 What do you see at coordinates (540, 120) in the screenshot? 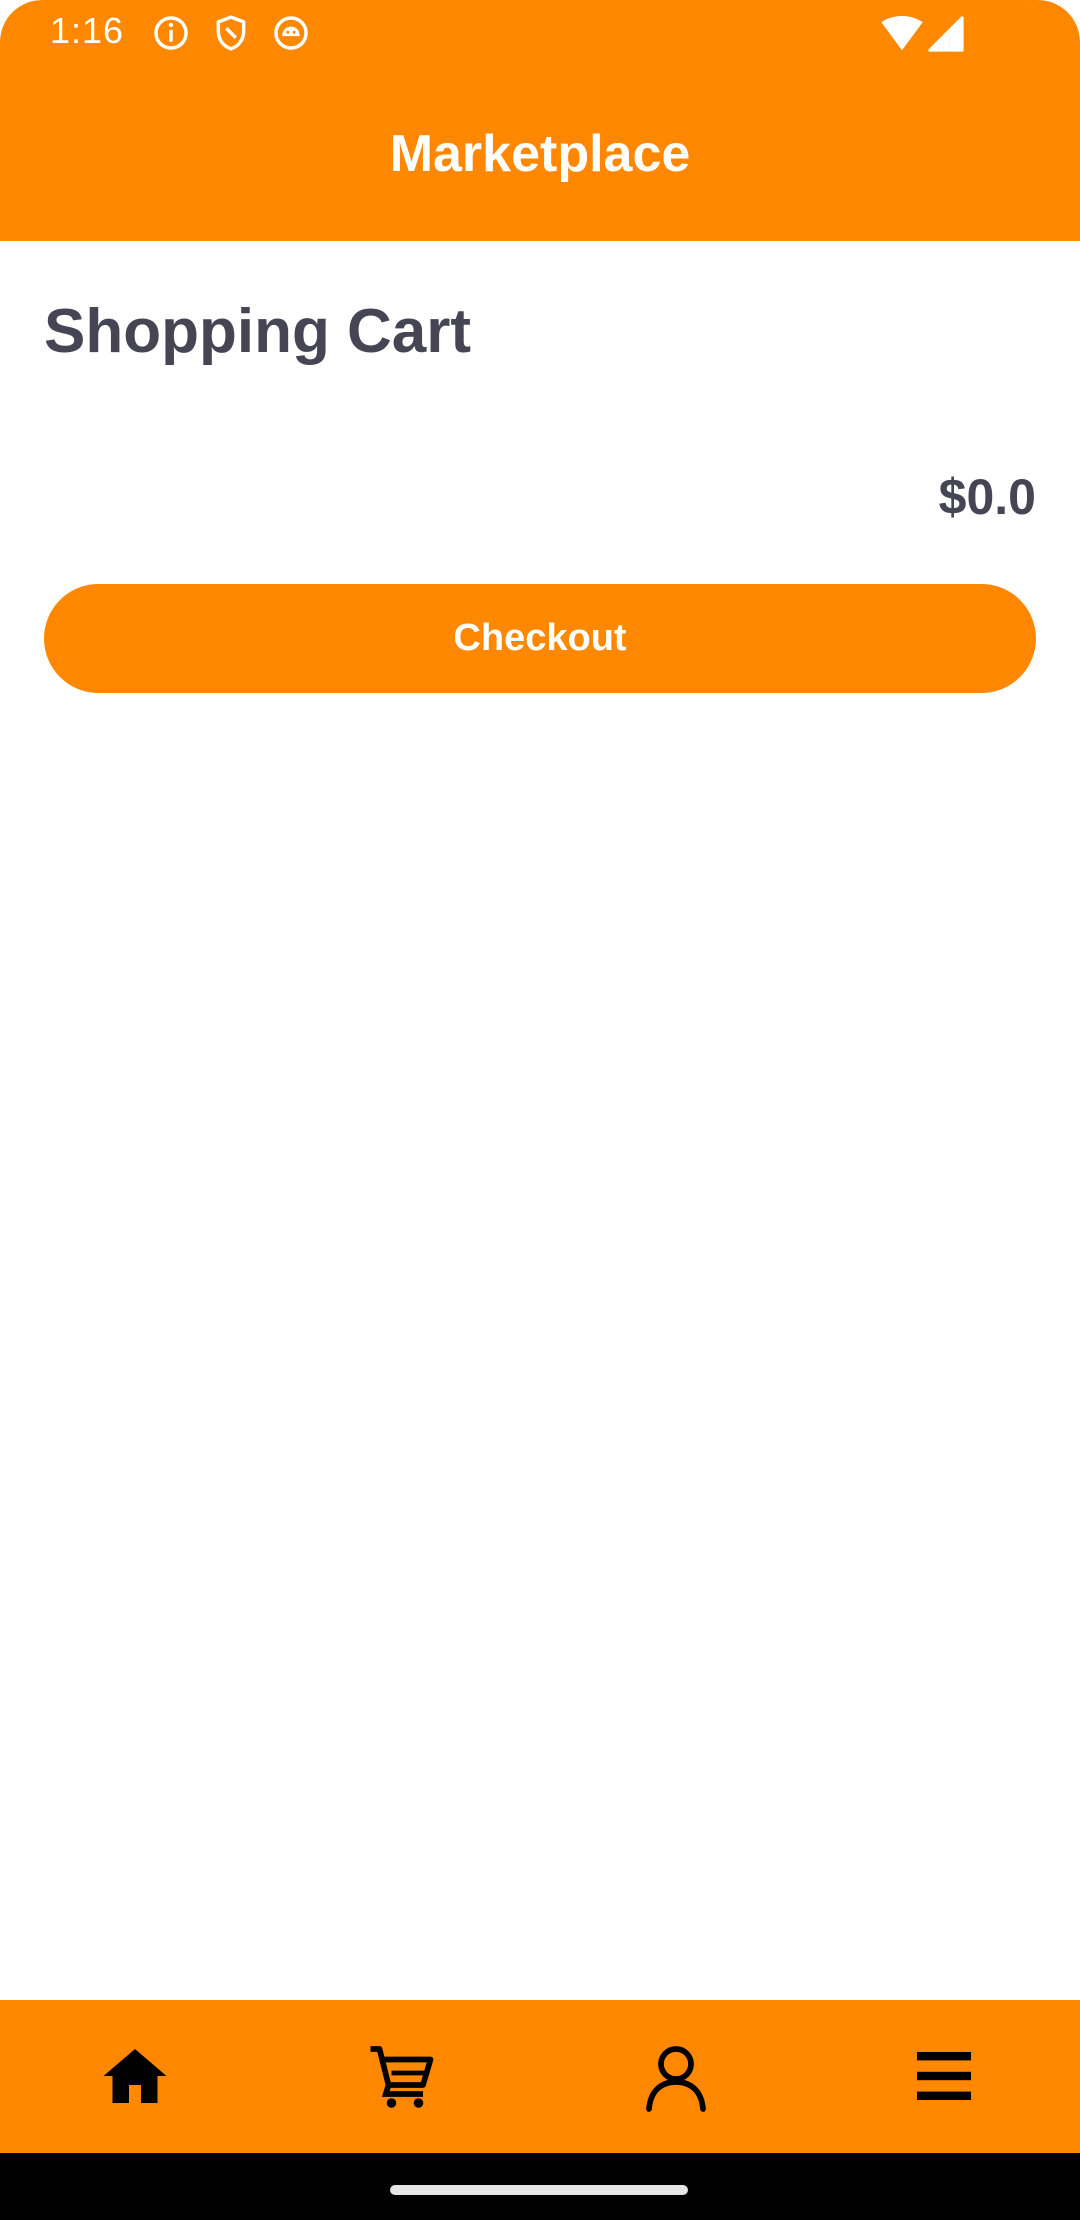
I see `app-header: 1:16 Marketplace` at bounding box center [540, 120].